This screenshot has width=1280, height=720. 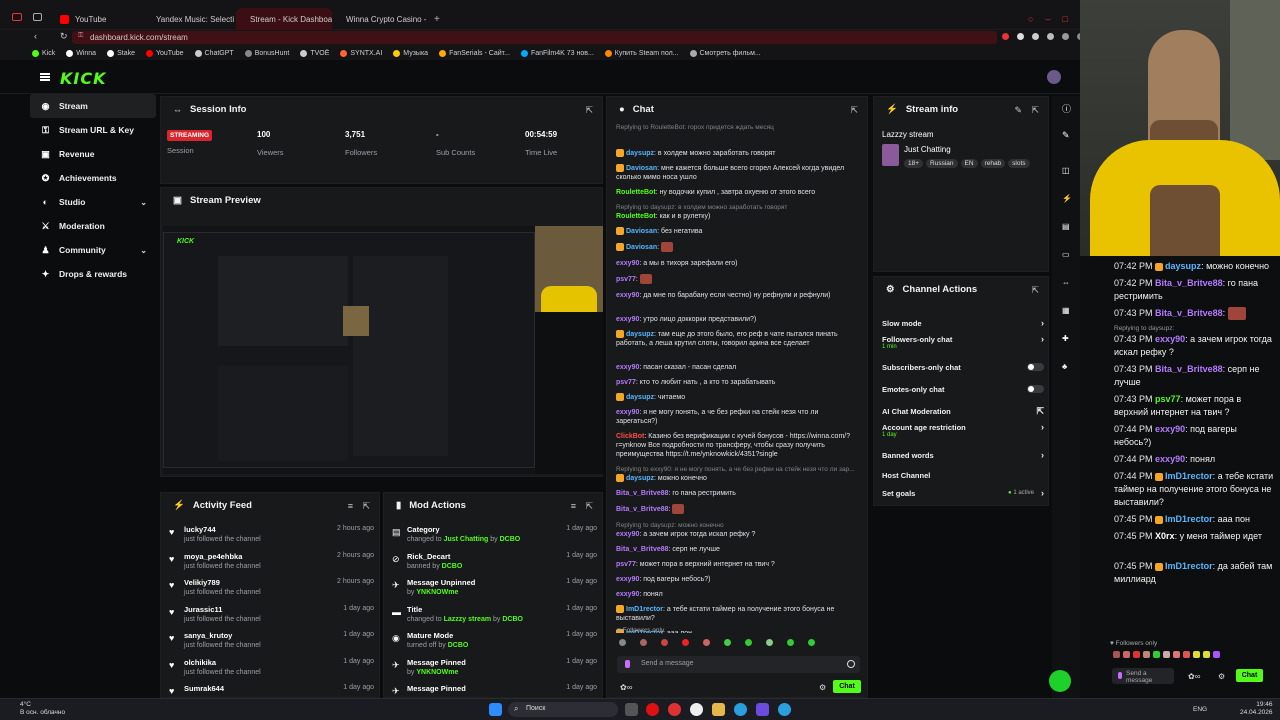 I want to click on maximize-icon: □, so click(x=1064, y=19).